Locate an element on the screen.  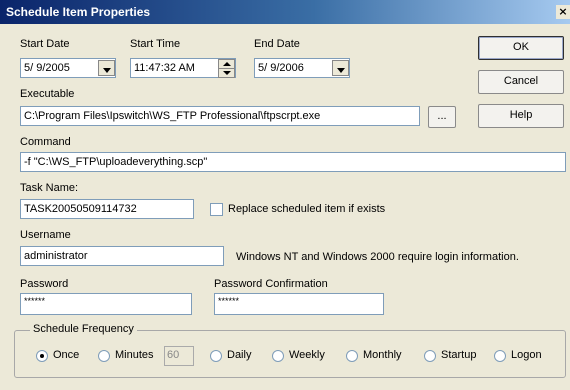
radio-logon-label: Logon is located at coordinates (526, 355).